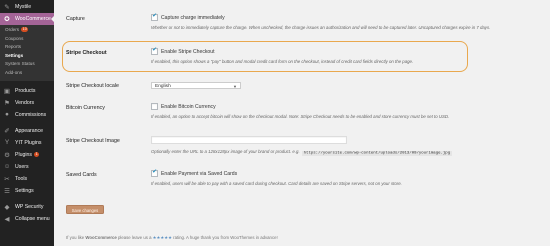 The image size is (550, 246). I want to click on menu-item-tools: ✂ Tools, so click(27, 179).